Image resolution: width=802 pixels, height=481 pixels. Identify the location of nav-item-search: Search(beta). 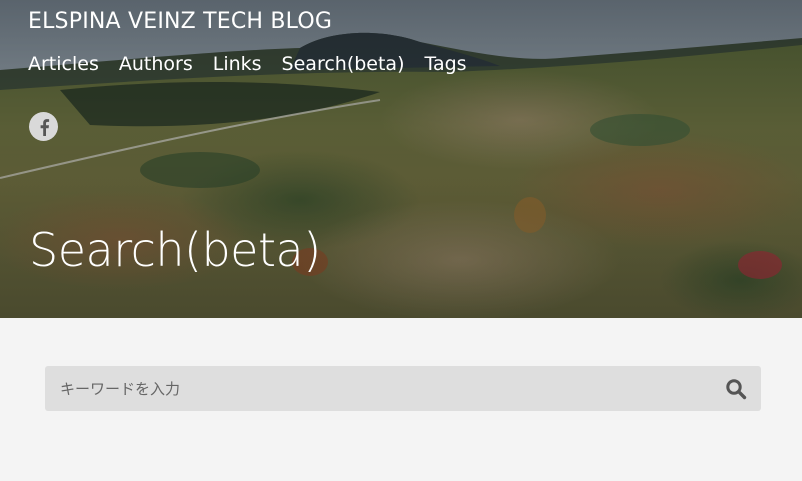
(343, 64).